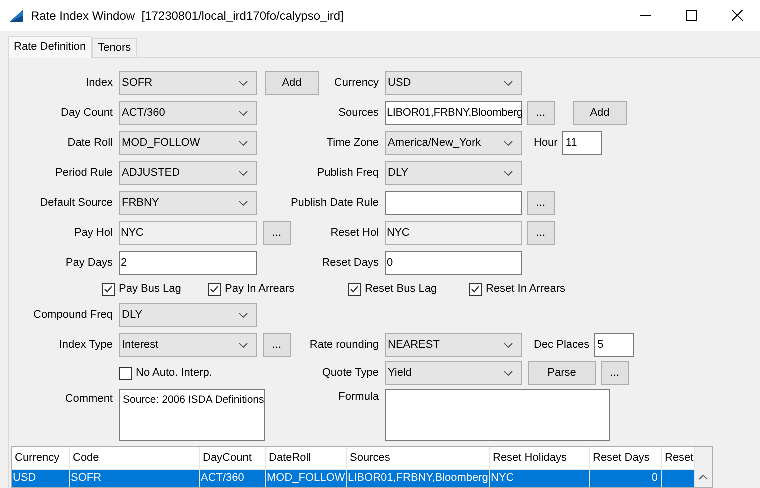 The height and width of the screenshot is (488, 760). I want to click on field-label: Rate rounding, so click(345, 345).